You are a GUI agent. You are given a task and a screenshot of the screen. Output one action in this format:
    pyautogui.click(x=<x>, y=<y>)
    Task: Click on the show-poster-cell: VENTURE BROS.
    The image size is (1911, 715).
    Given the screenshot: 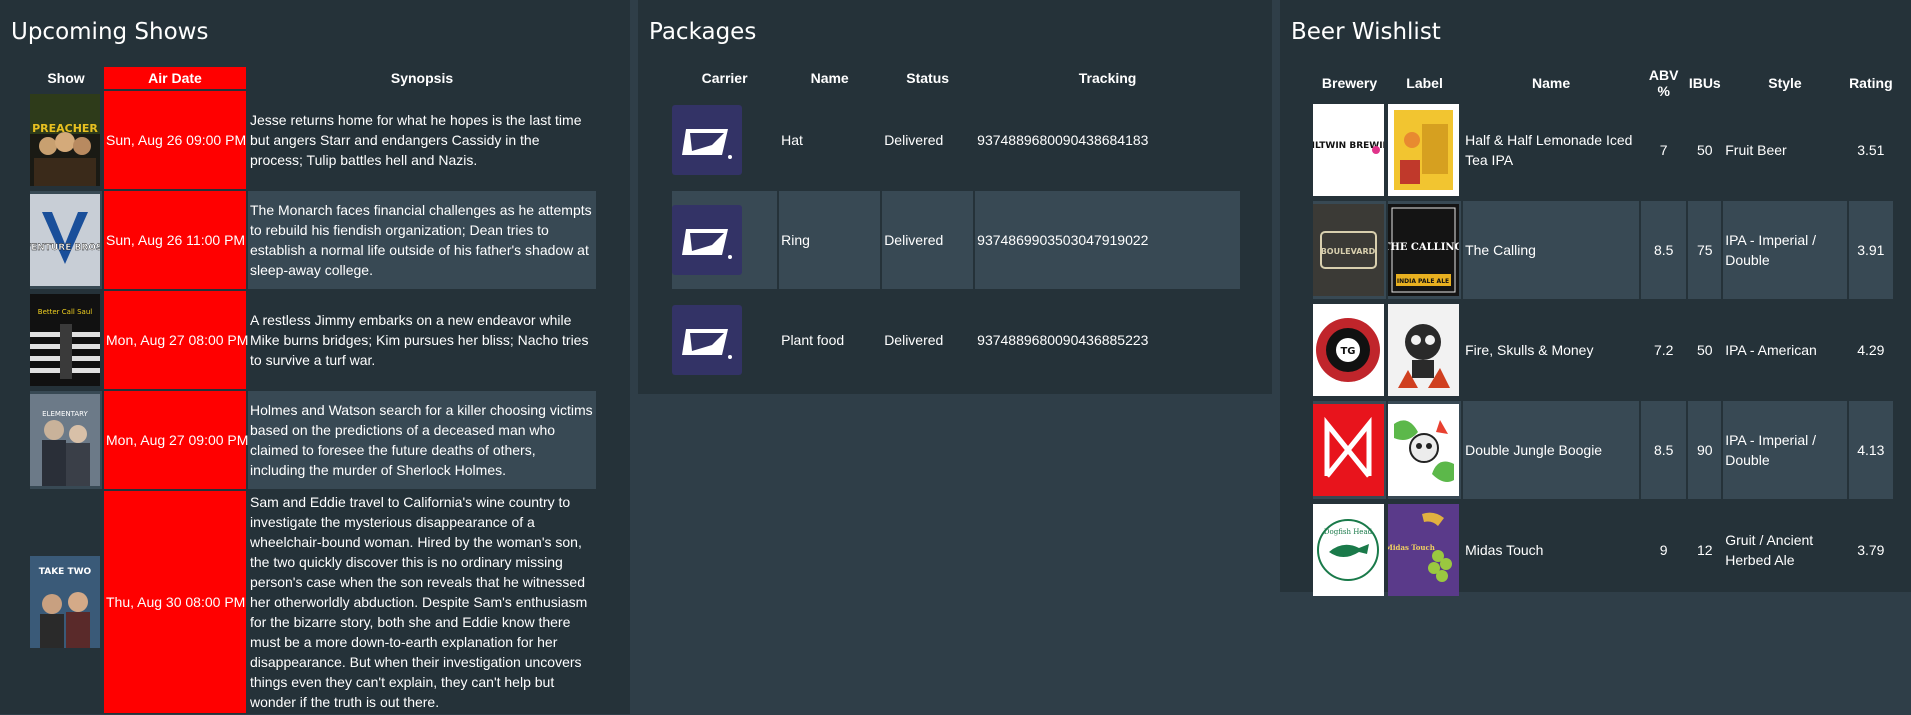 What is the action you would take?
    pyautogui.click(x=66, y=240)
    